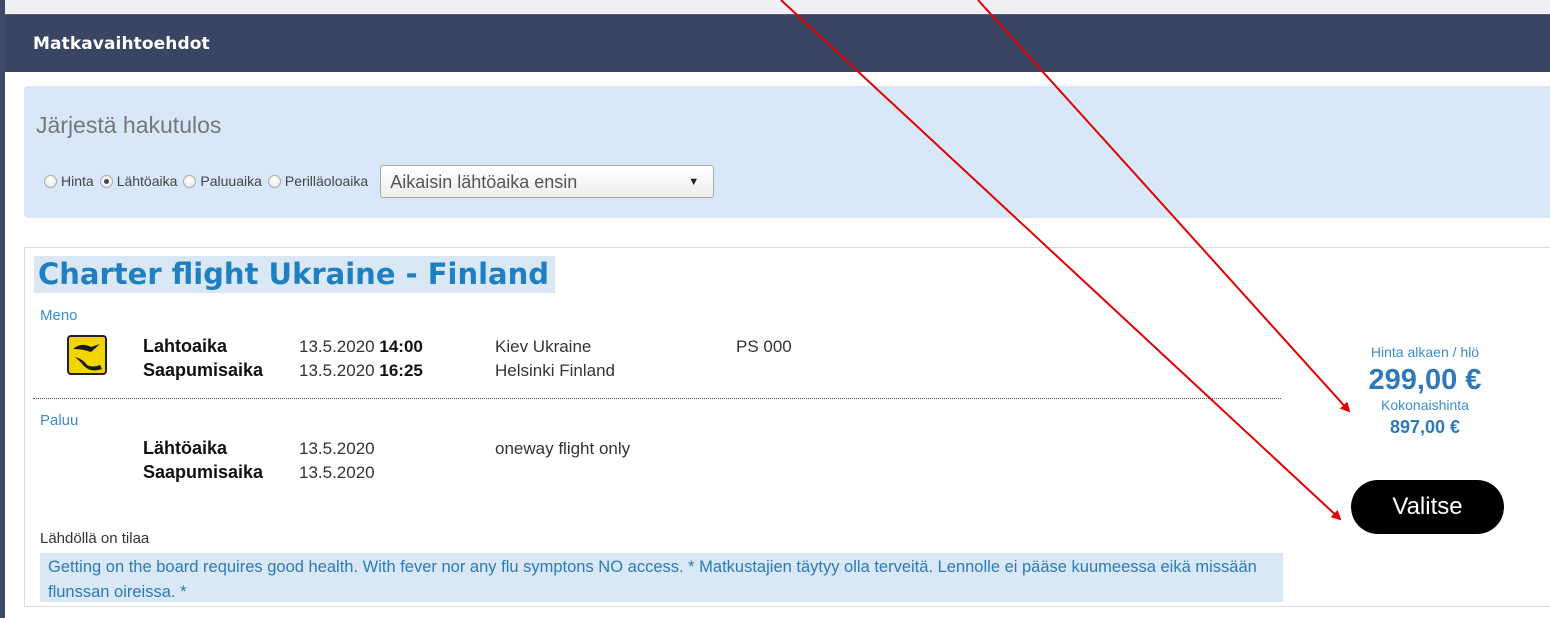 Image resolution: width=1550 pixels, height=618 pixels. What do you see at coordinates (1425, 405) in the screenshot?
I see `total-price-label: Kokonaishinta` at bounding box center [1425, 405].